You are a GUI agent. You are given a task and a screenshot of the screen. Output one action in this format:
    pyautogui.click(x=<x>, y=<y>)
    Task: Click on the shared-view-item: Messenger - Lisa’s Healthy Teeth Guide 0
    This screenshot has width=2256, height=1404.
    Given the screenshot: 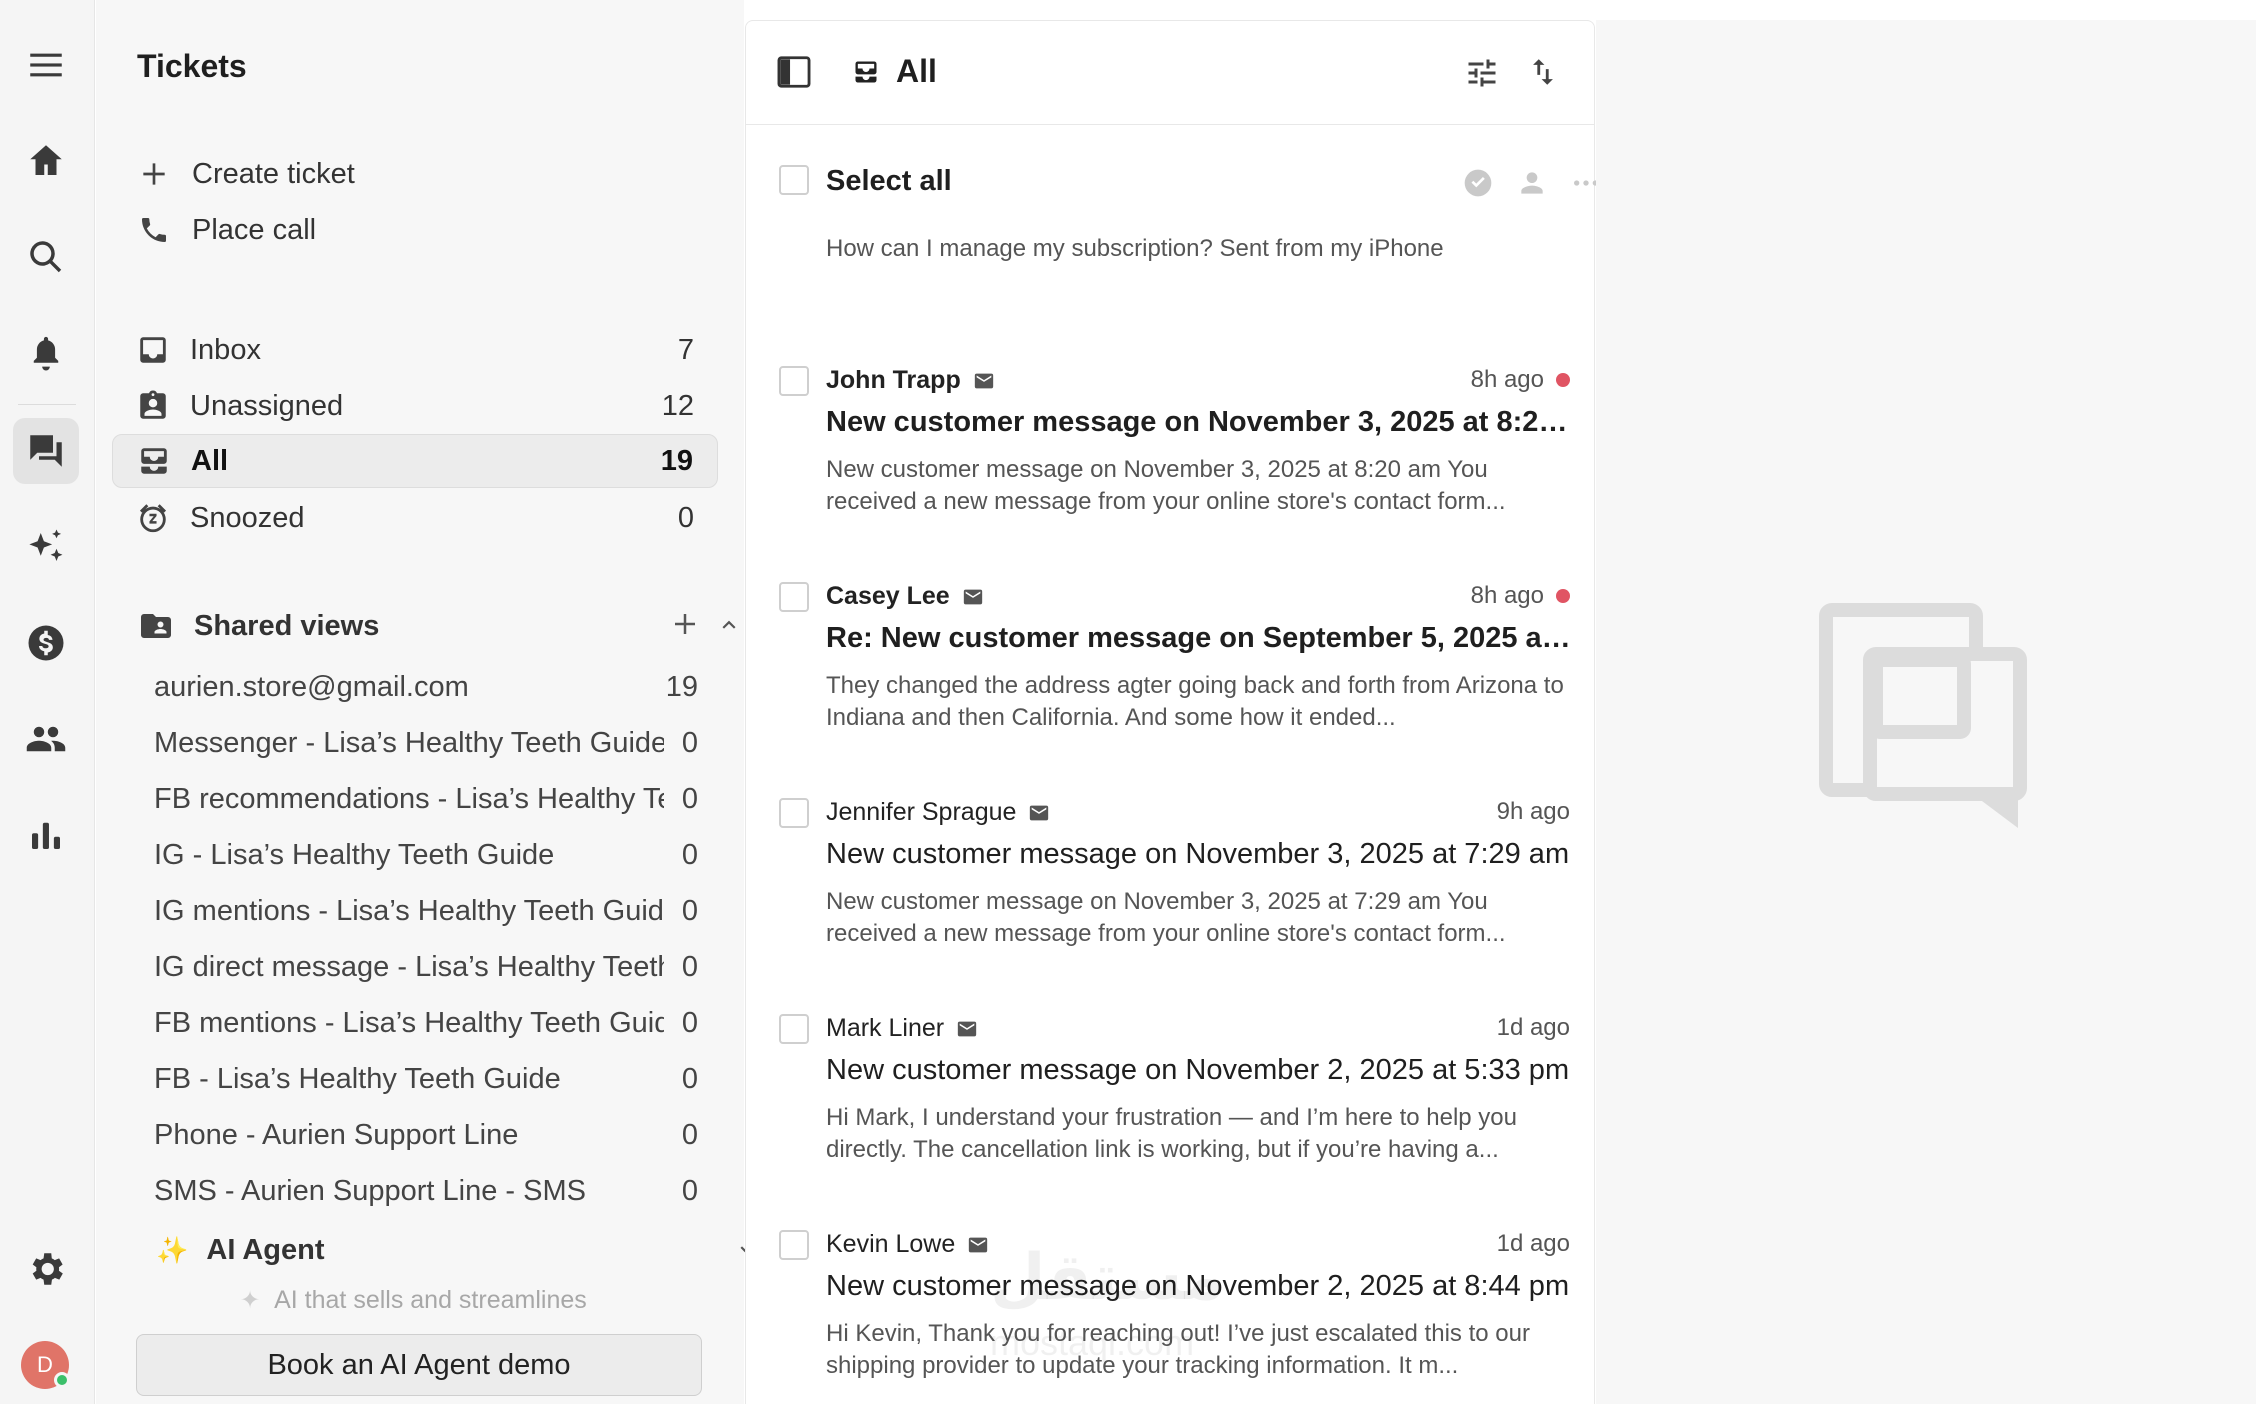 What is the action you would take?
    pyautogui.click(x=426, y=743)
    